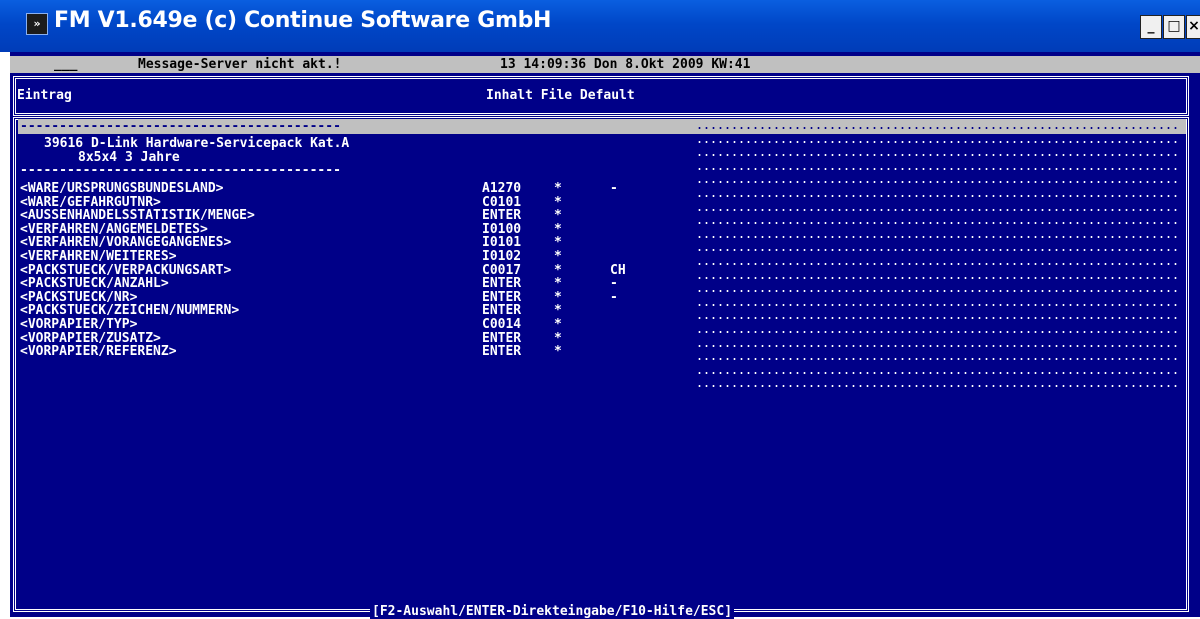 The height and width of the screenshot is (619, 1200). What do you see at coordinates (1193, 27) in the screenshot?
I see `close-button: ×` at bounding box center [1193, 27].